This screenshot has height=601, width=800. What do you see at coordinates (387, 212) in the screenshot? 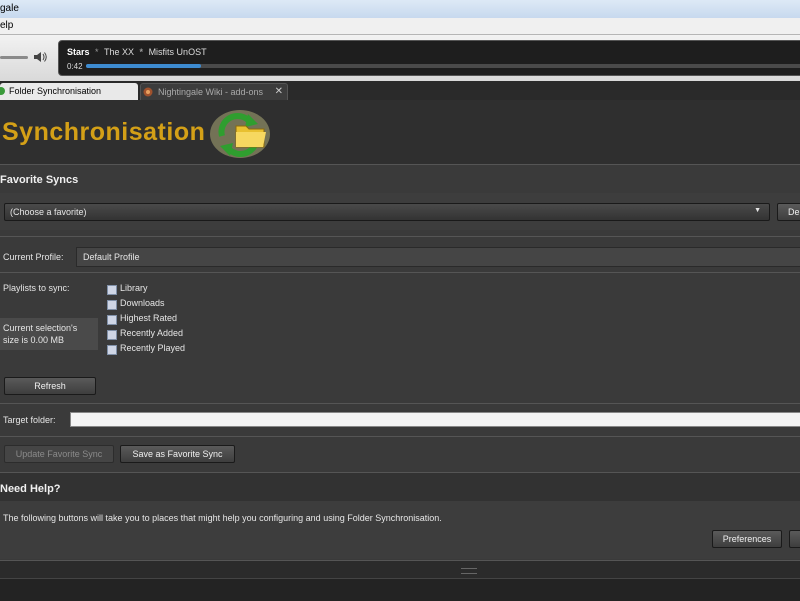
I see `favorite-select: (Choose a favorite) ▼` at bounding box center [387, 212].